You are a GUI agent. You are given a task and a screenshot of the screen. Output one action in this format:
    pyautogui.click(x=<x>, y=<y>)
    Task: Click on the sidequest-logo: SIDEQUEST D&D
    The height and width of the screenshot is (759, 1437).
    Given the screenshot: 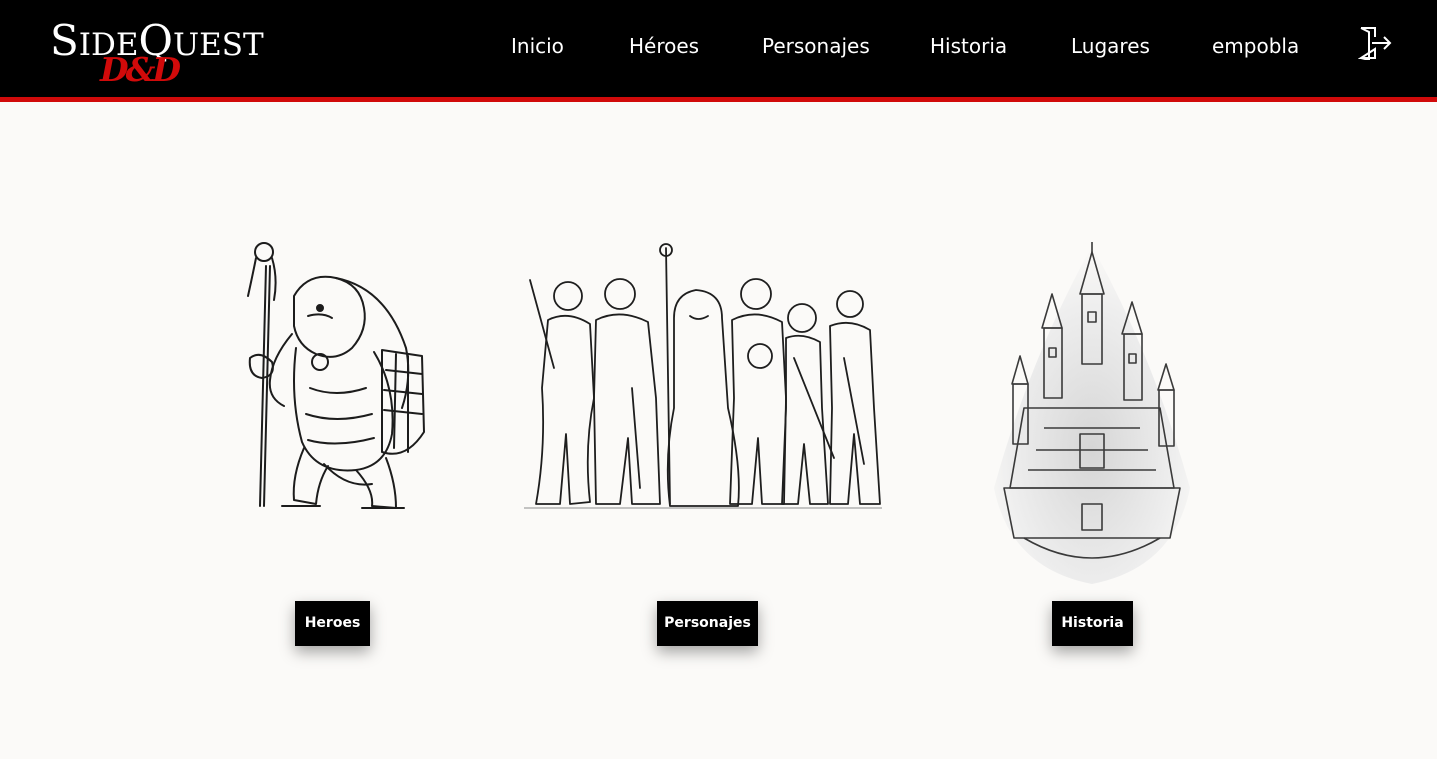 What is the action you would take?
    pyautogui.click(x=157, y=55)
    